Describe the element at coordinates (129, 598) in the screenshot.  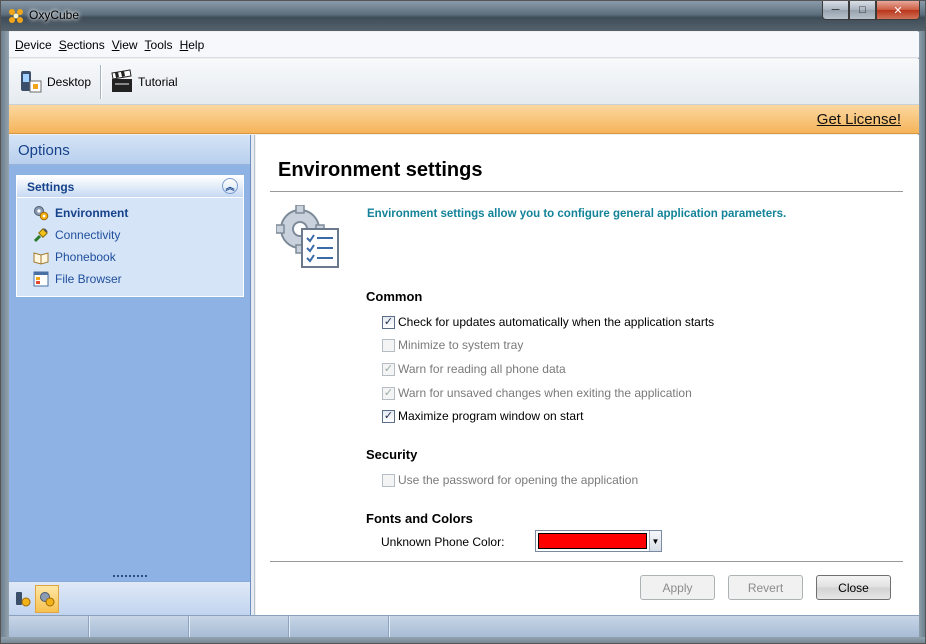
I see `sidebar-bottom-tray` at that location.